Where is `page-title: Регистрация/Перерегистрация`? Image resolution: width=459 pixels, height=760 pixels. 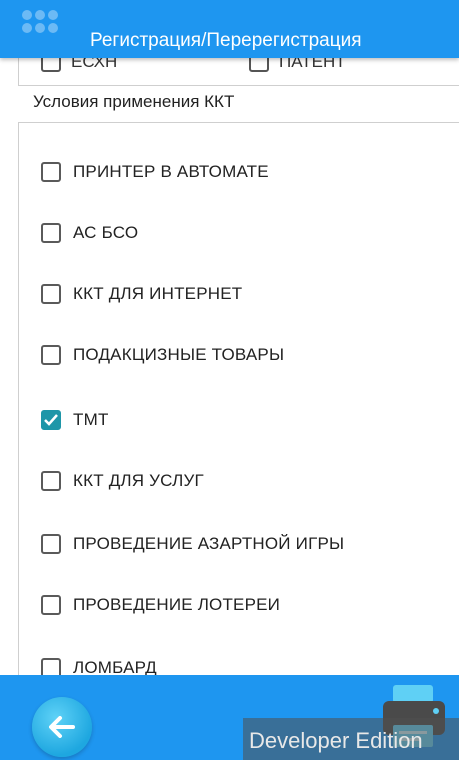
page-title: Регистрация/Перерегистрация is located at coordinates (226, 40).